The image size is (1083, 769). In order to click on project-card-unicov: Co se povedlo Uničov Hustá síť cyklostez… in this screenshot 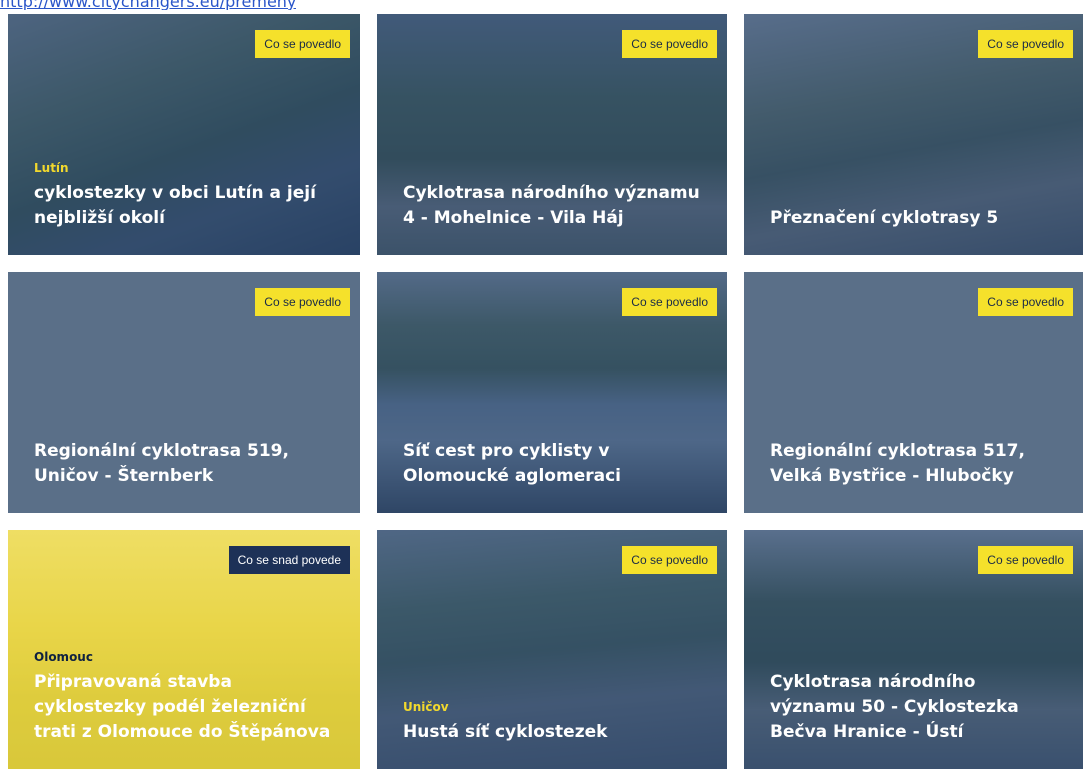, I will do `click(552, 649)`.